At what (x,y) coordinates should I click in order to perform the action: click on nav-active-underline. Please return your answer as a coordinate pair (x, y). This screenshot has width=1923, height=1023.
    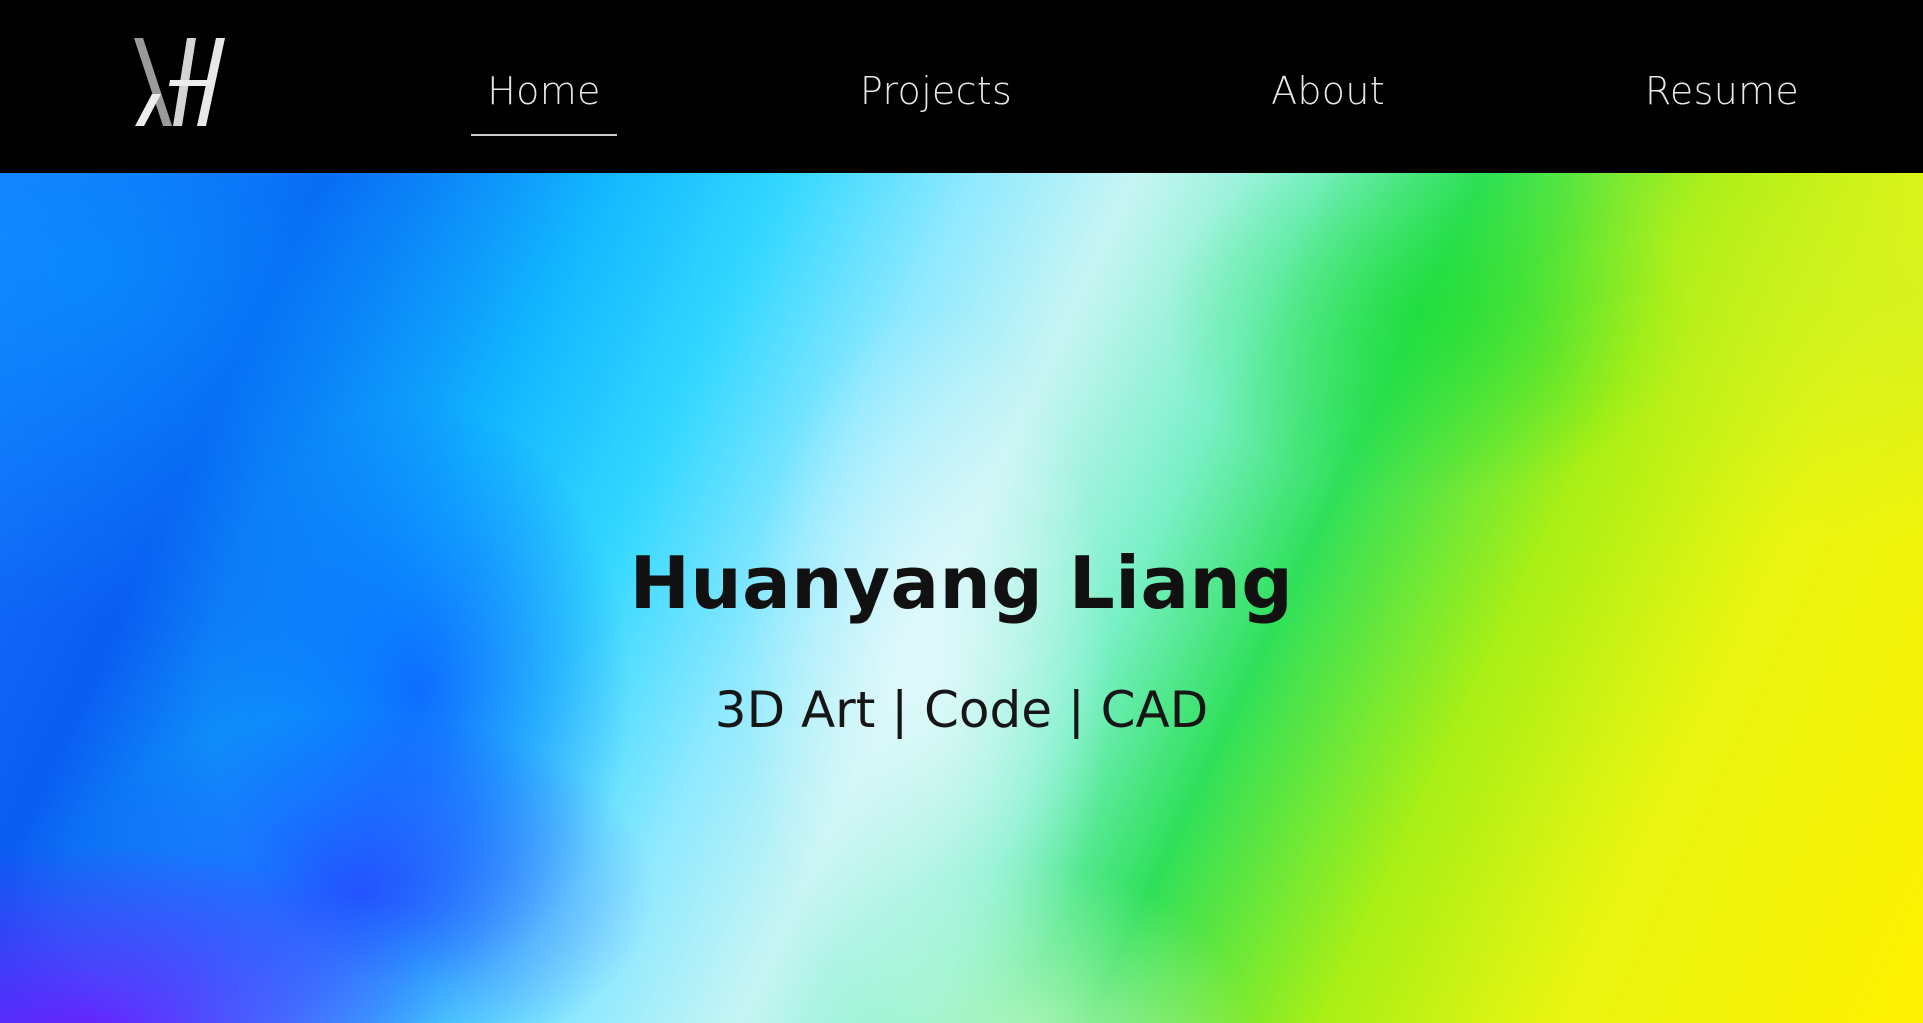
    Looking at the image, I should click on (544, 135).